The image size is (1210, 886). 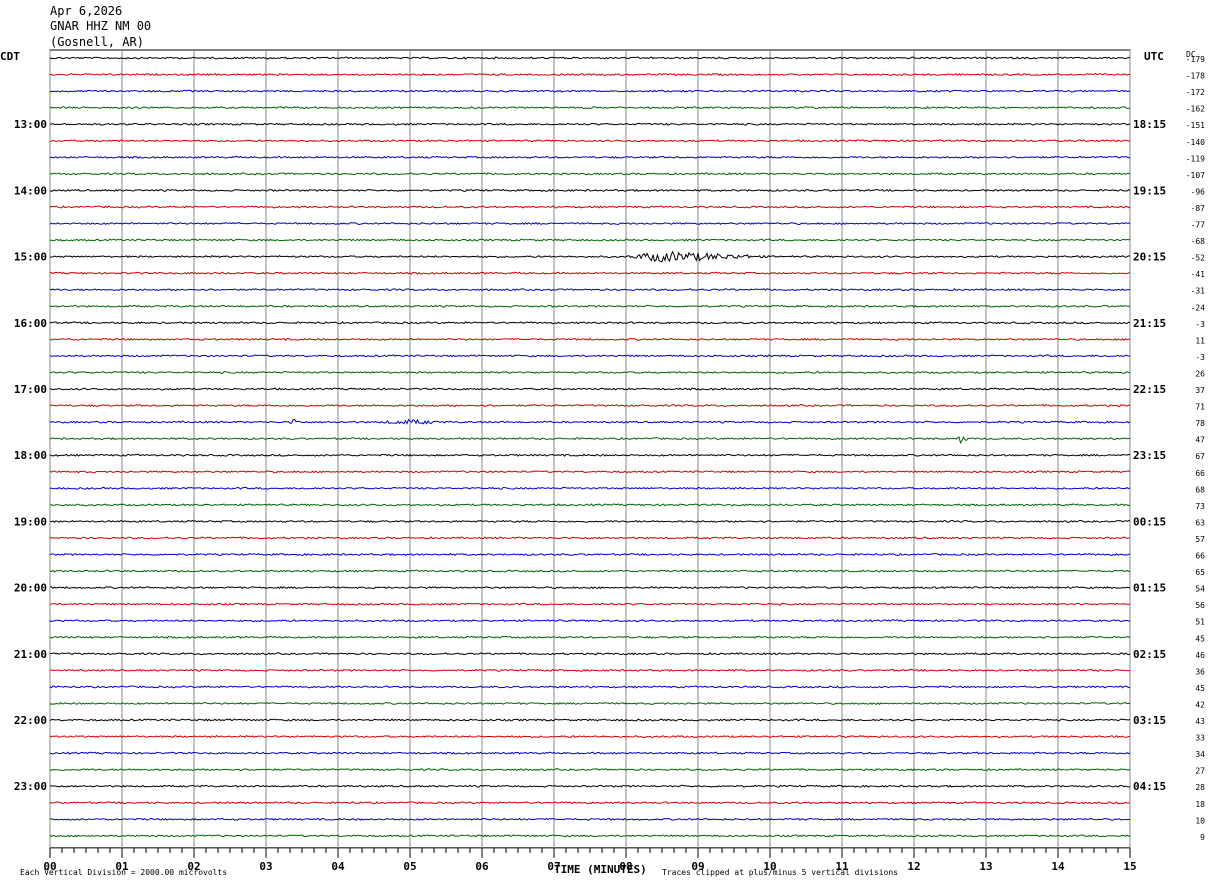 What do you see at coordinates (97, 42) in the screenshot?
I see `header-location: (Gosnell, AR)` at bounding box center [97, 42].